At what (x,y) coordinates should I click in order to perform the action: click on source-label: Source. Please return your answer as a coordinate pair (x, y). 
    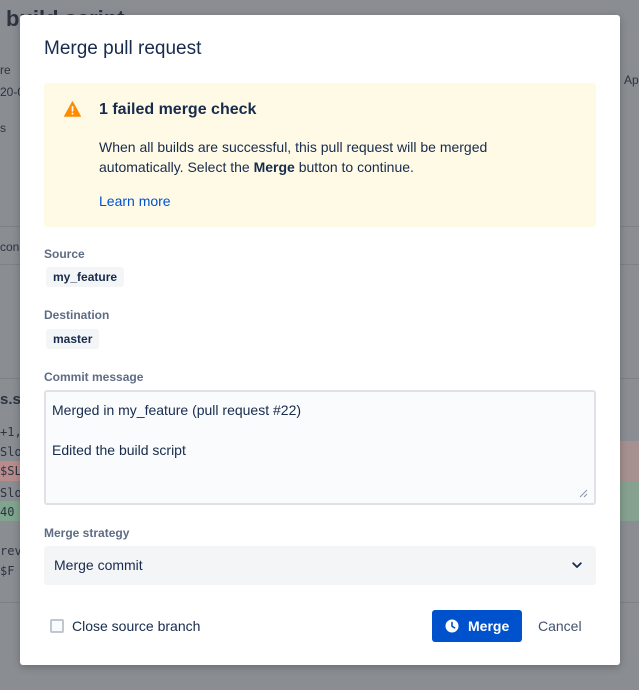
    Looking at the image, I should click on (64, 254).